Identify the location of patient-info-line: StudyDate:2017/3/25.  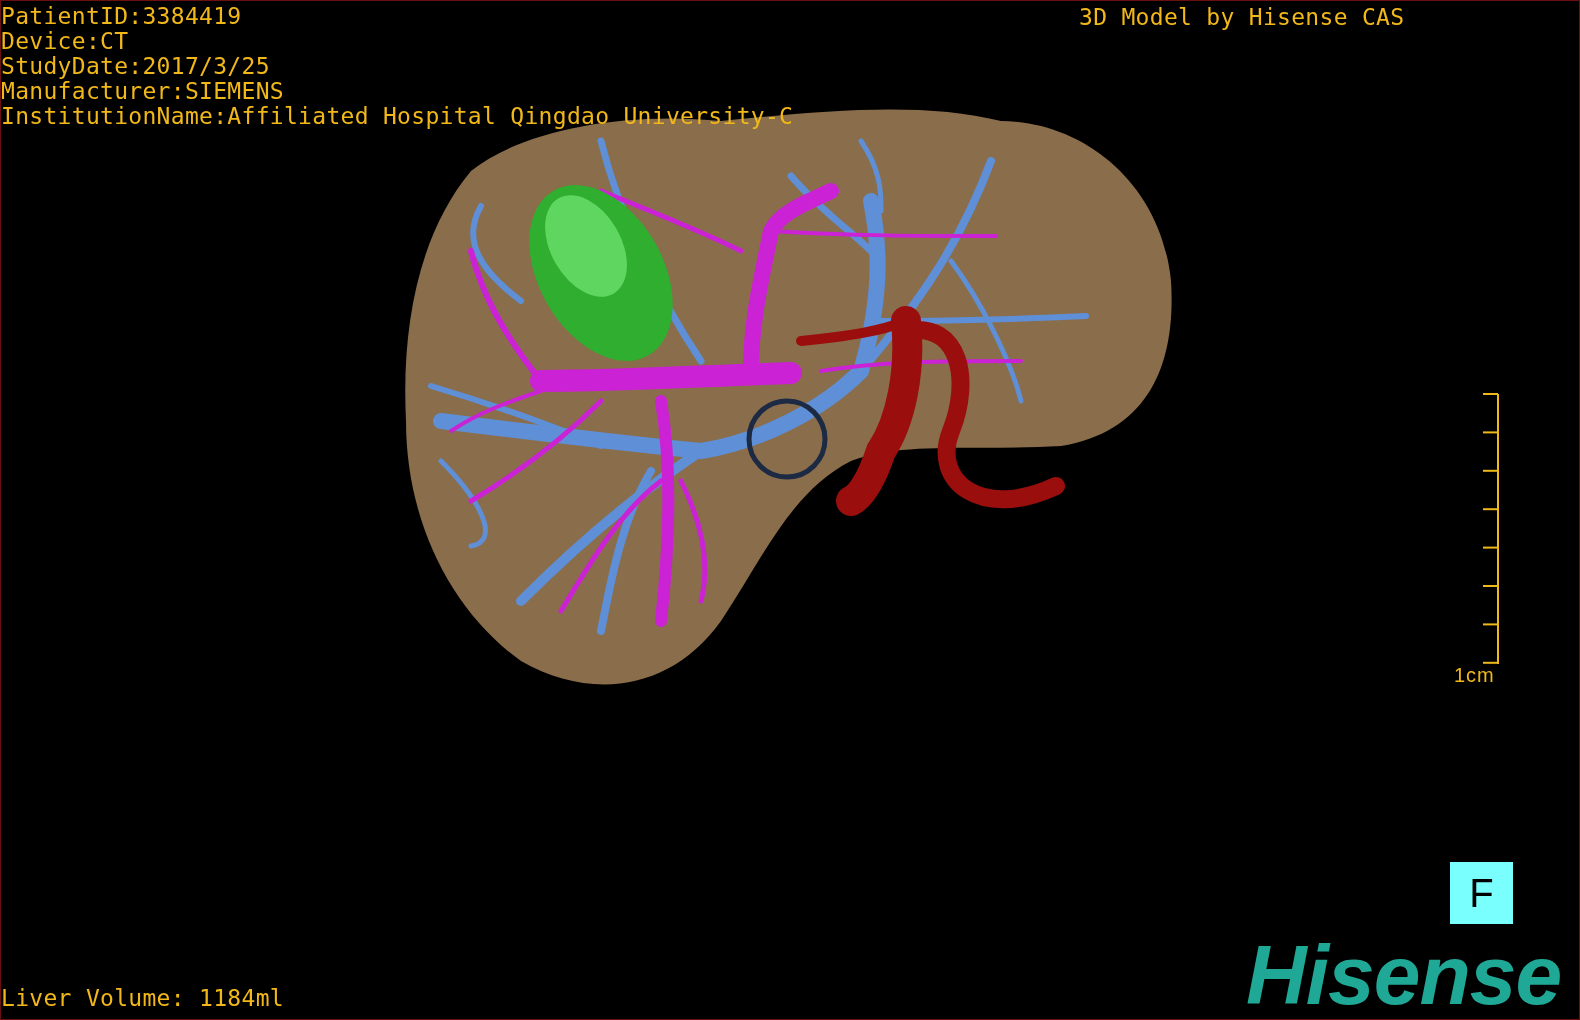
(136, 66).